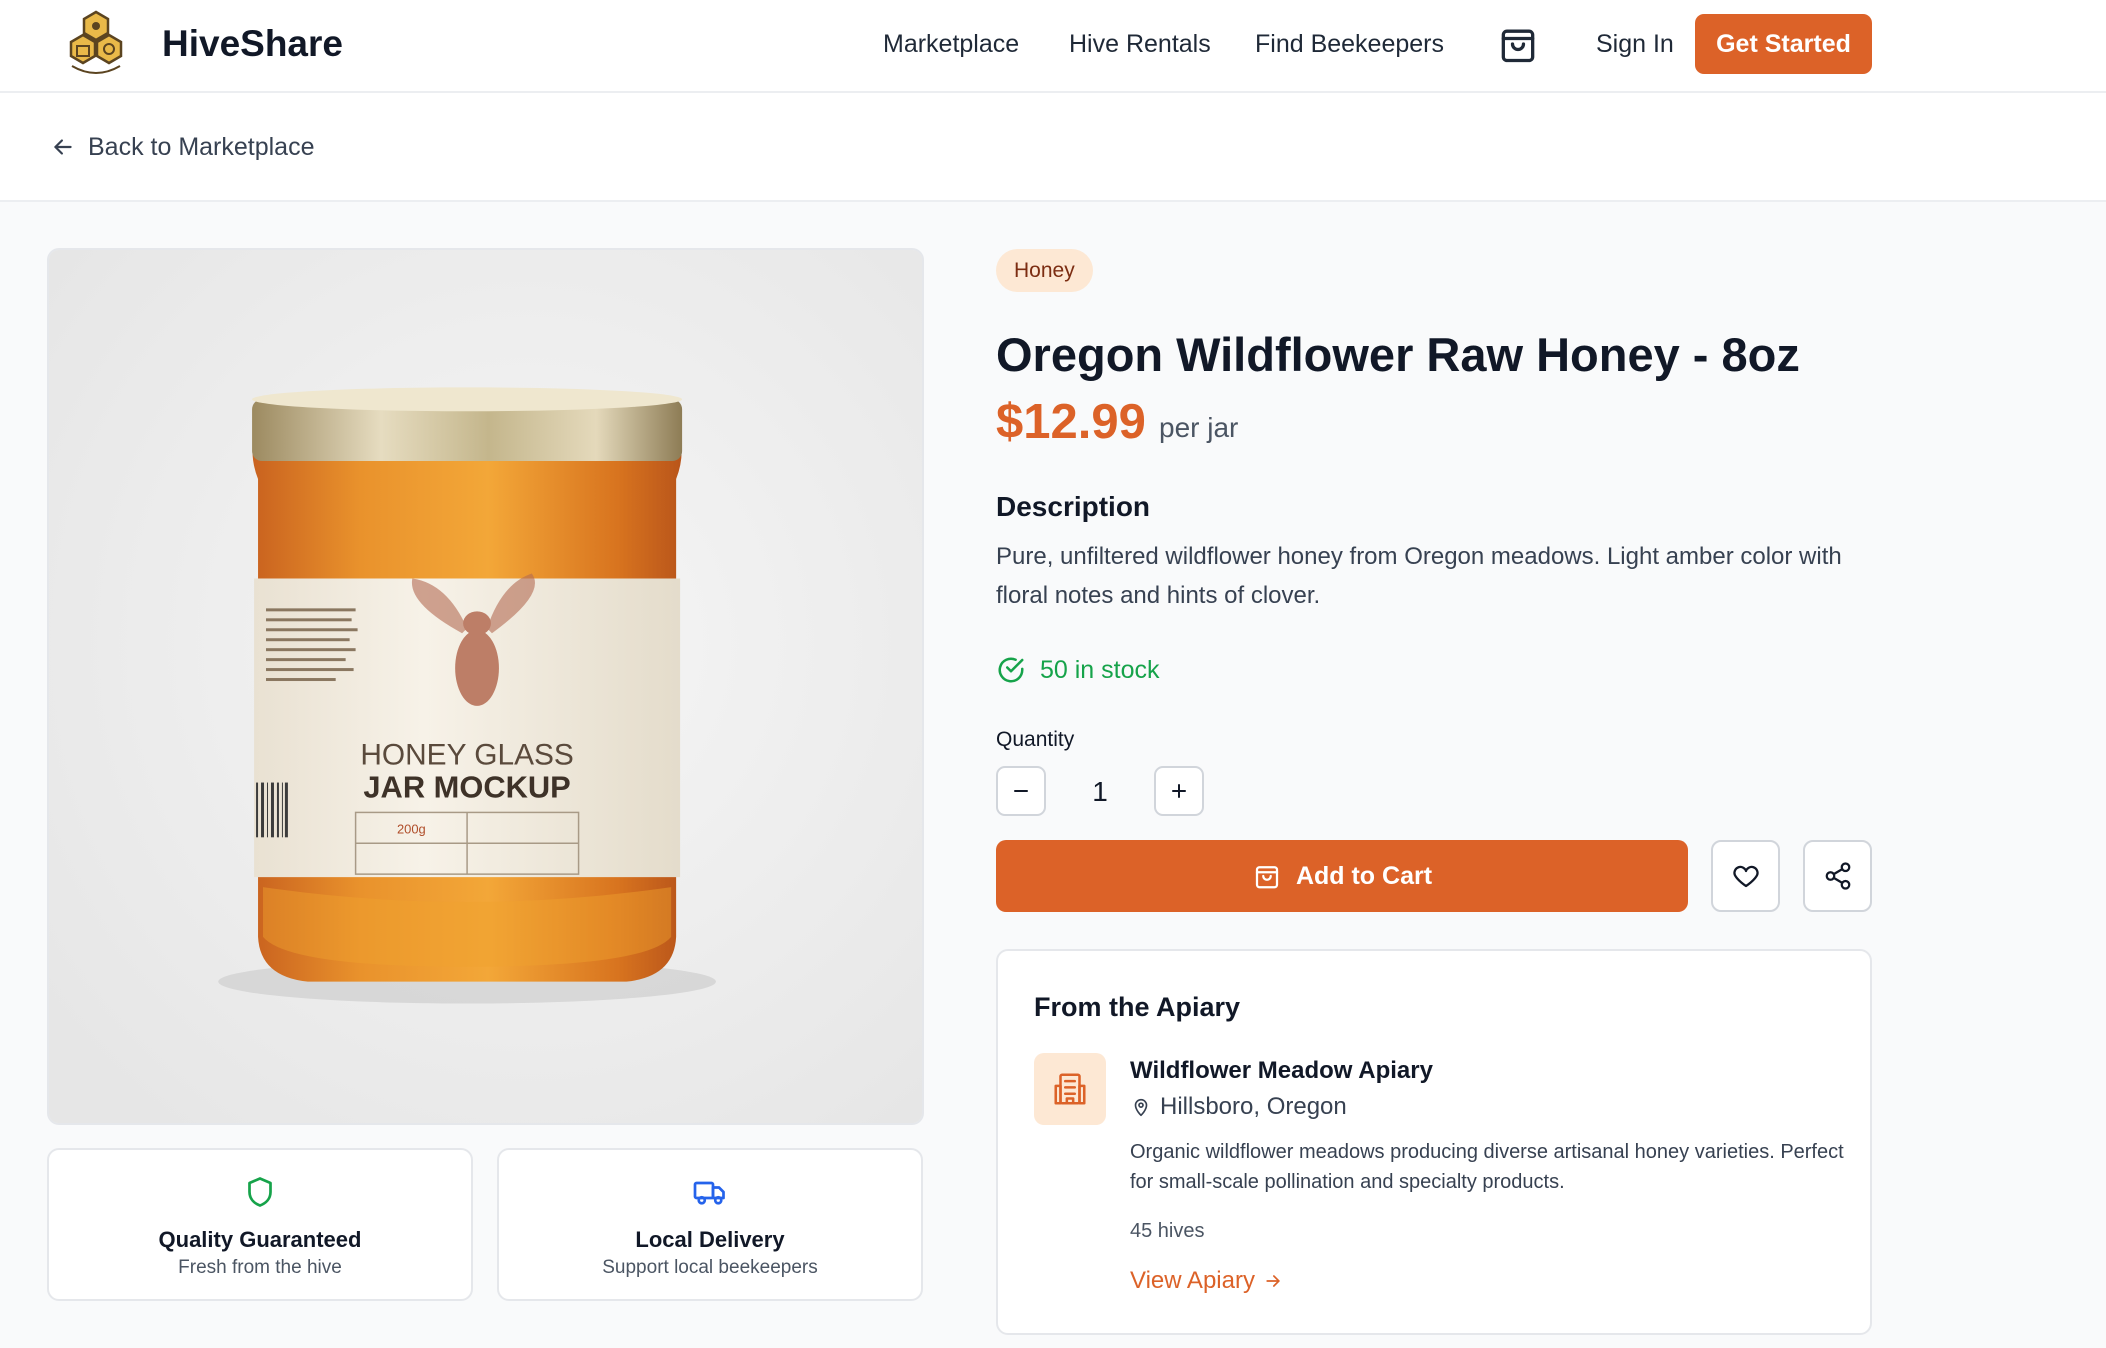 The image size is (2106, 1348). I want to click on get-started-button: Get Started, so click(1783, 44).